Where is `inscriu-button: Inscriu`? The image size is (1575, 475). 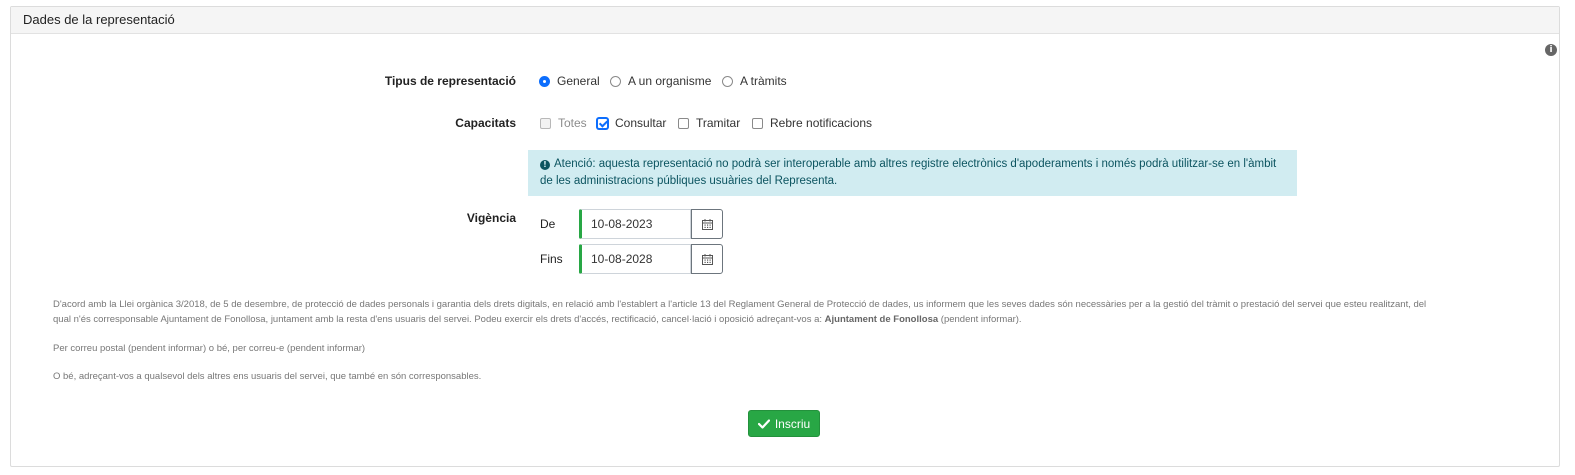 inscriu-button: Inscriu is located at coordinates (784, 423).